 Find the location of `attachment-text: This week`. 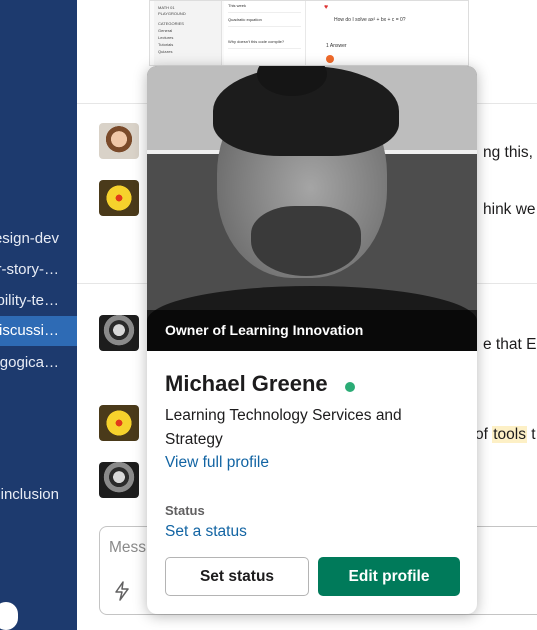

attachment-text: This week is located at coordinates (264, 8).